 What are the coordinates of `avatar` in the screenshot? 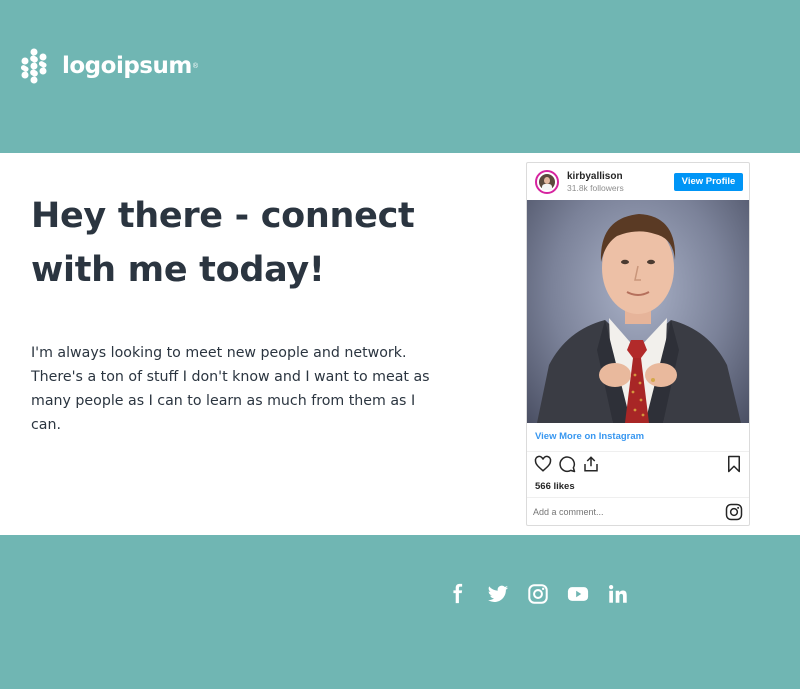 It's located at (547, 182).